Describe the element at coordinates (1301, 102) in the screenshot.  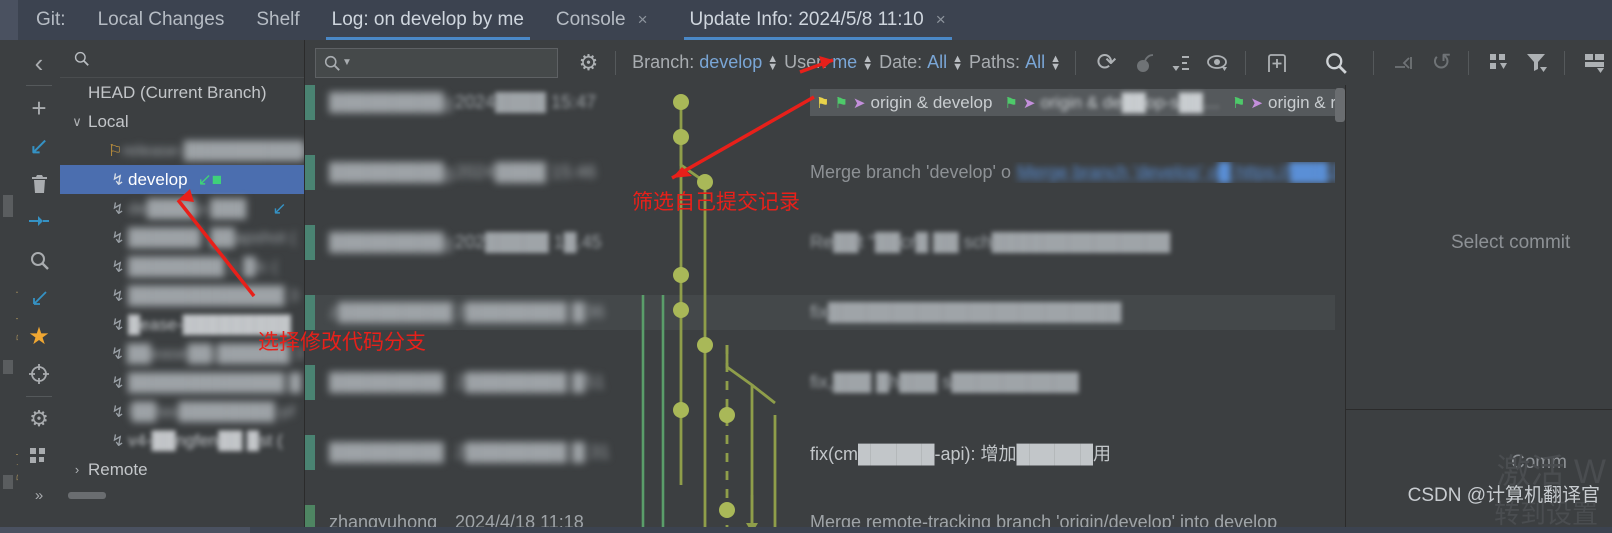
I see `ref-label: origin & releas` at that location.